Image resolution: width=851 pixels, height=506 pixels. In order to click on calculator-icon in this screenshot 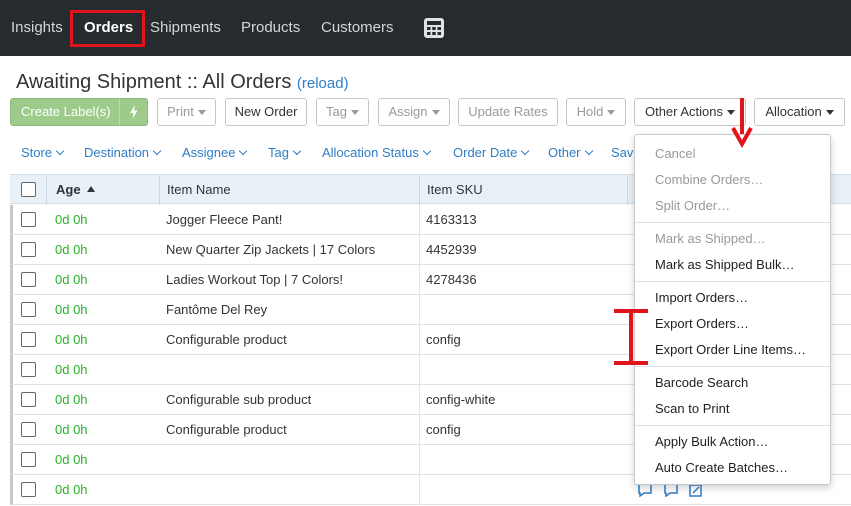, I will do `click(434, 28)`.